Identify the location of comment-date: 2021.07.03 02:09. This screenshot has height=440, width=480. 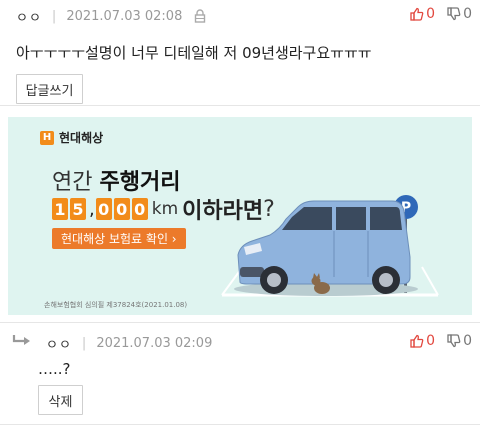
(154, 343).